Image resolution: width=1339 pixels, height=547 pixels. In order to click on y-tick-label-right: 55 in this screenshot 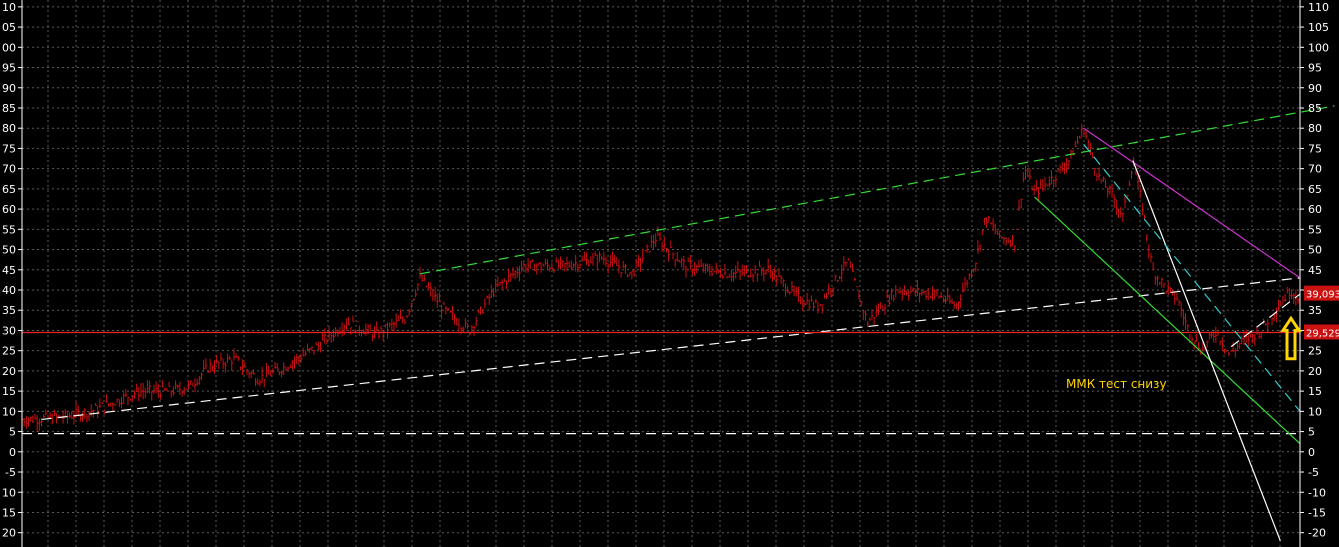, I will do `click(1315, 229)`.